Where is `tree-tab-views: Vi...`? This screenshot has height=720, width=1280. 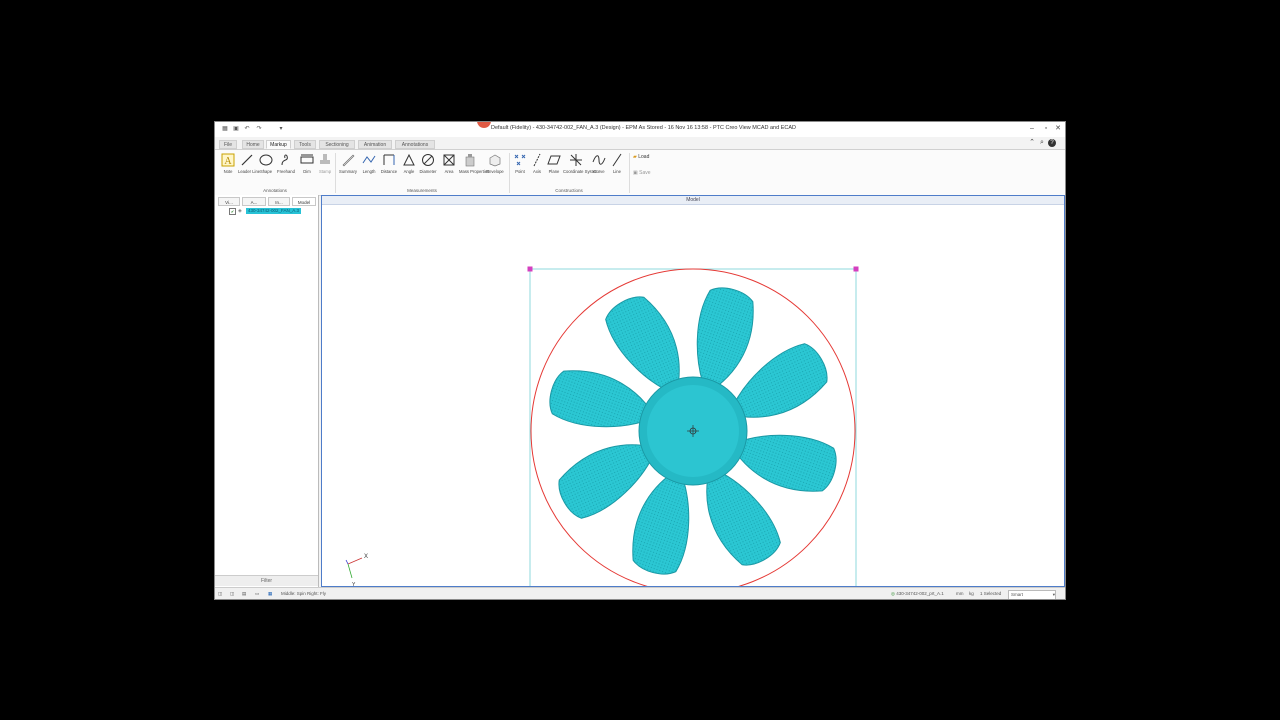
tree-tab-views: Vi... is located at coordinates (229, 201).